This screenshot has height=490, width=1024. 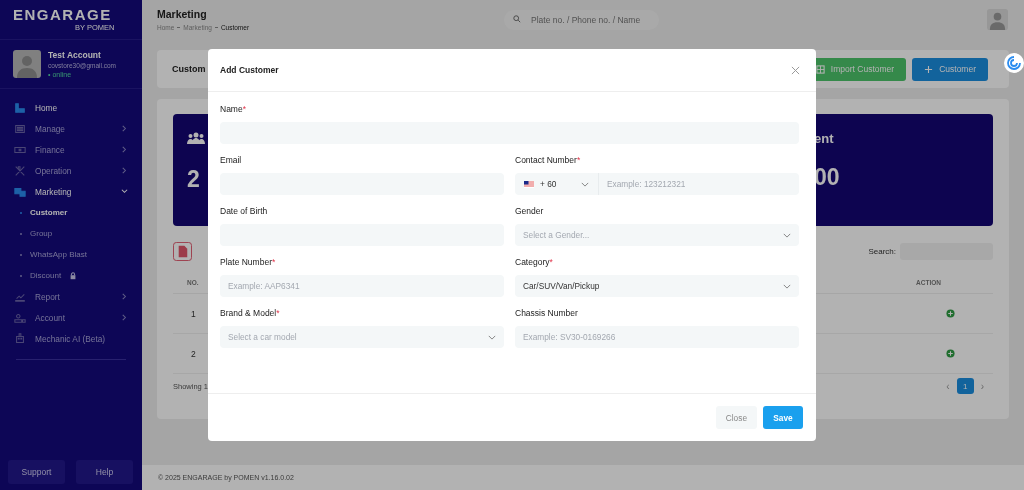 I want to click on dialog-button: Save, so click(x=783, y=417).